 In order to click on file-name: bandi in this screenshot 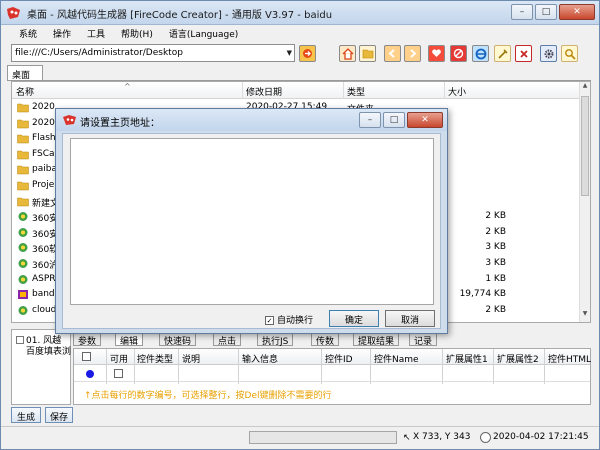, I will do `click(45, 294)`.